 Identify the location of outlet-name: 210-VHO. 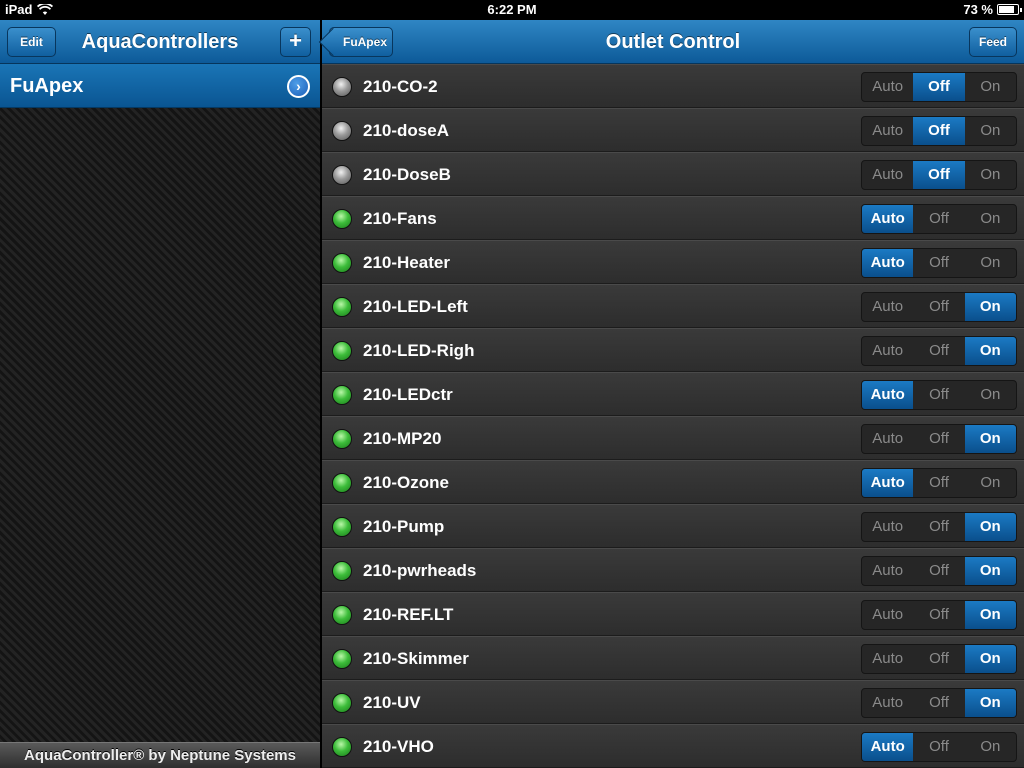
(398, 746).